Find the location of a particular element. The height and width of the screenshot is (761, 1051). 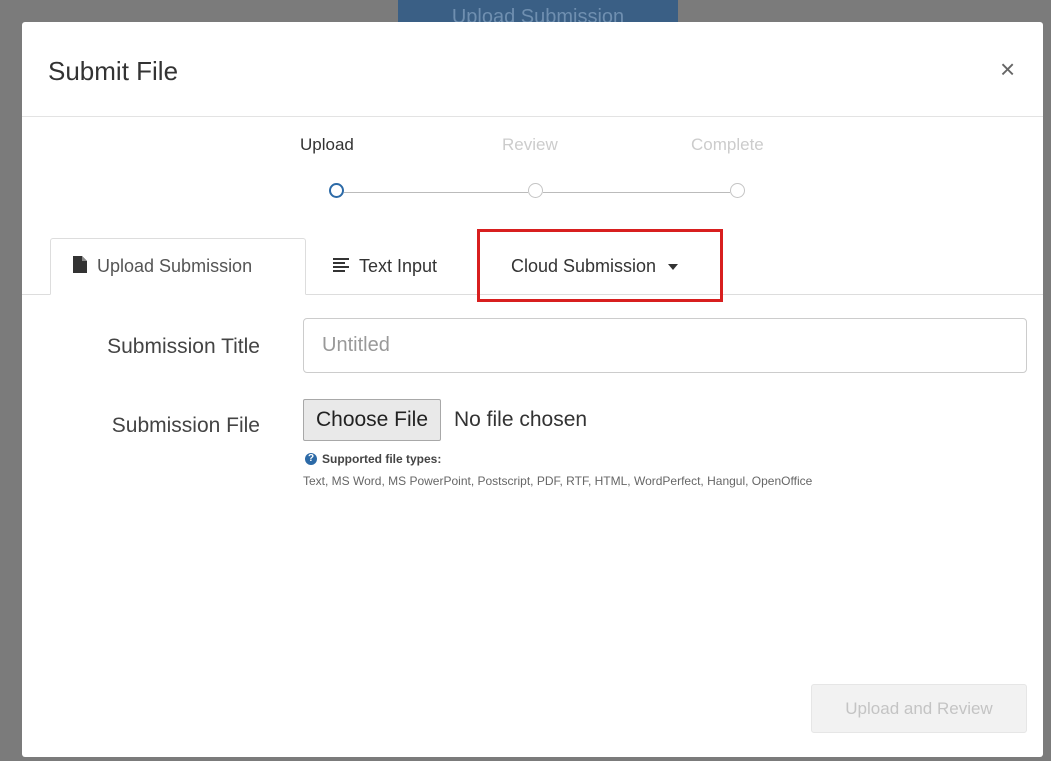

text-lines-icon is located at coordinates (341, 266).